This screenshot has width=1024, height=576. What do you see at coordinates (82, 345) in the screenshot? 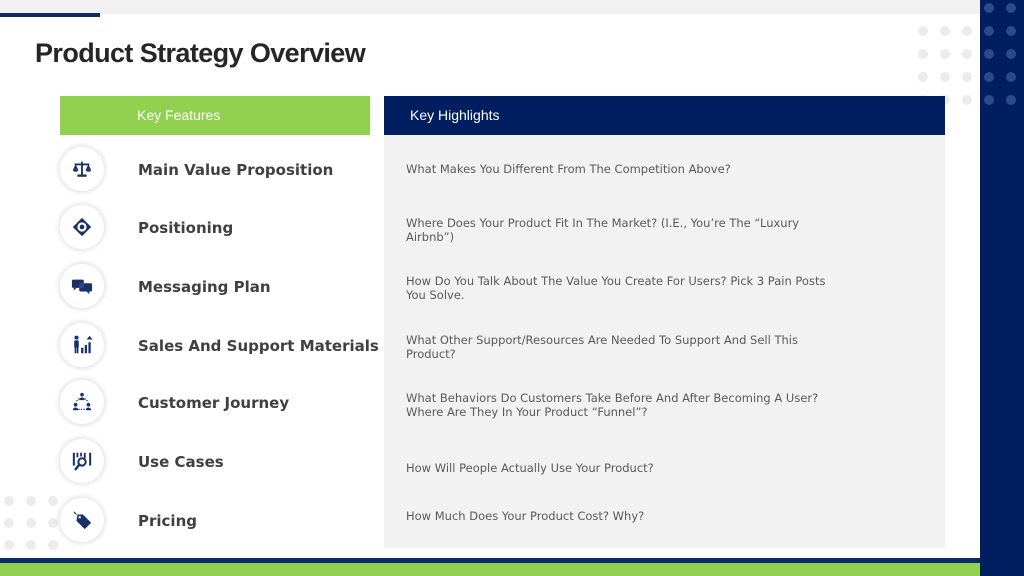
I see `growth-chart-person-icon` at bounding box center [82, 345].